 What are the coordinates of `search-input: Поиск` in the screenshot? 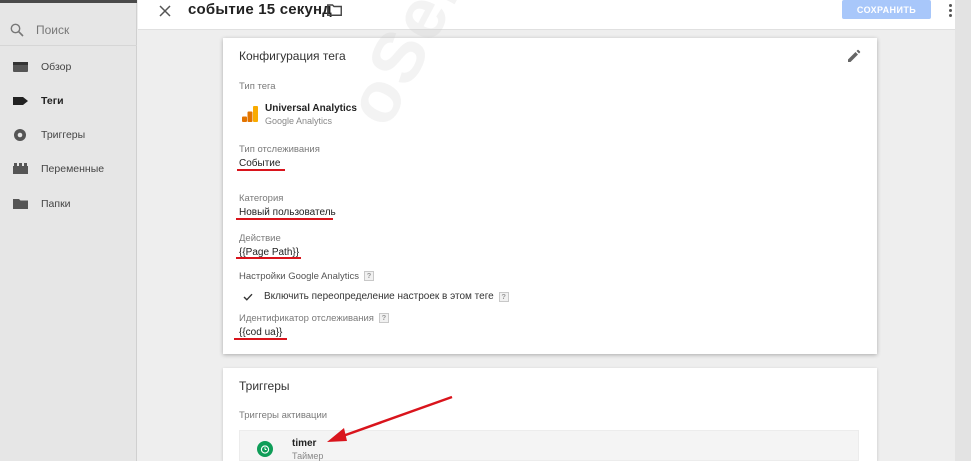 It's located at (68, 30).